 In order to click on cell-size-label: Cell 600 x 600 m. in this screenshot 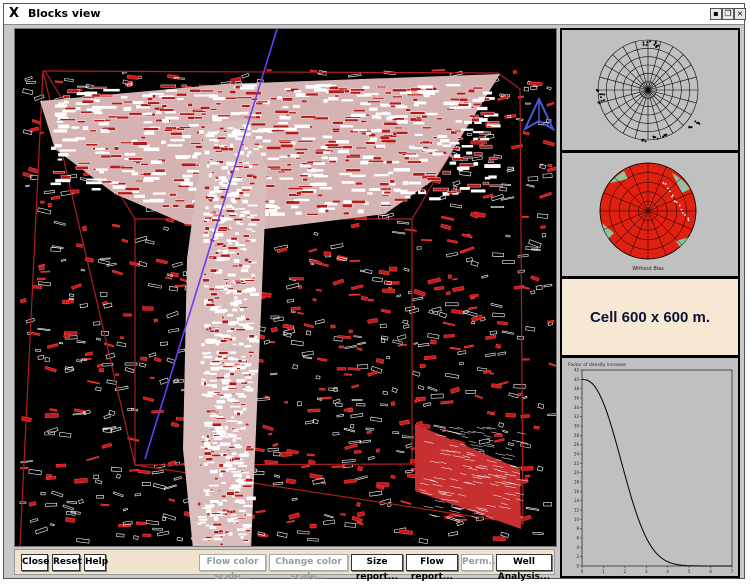, I will do `click(650, 317)`.